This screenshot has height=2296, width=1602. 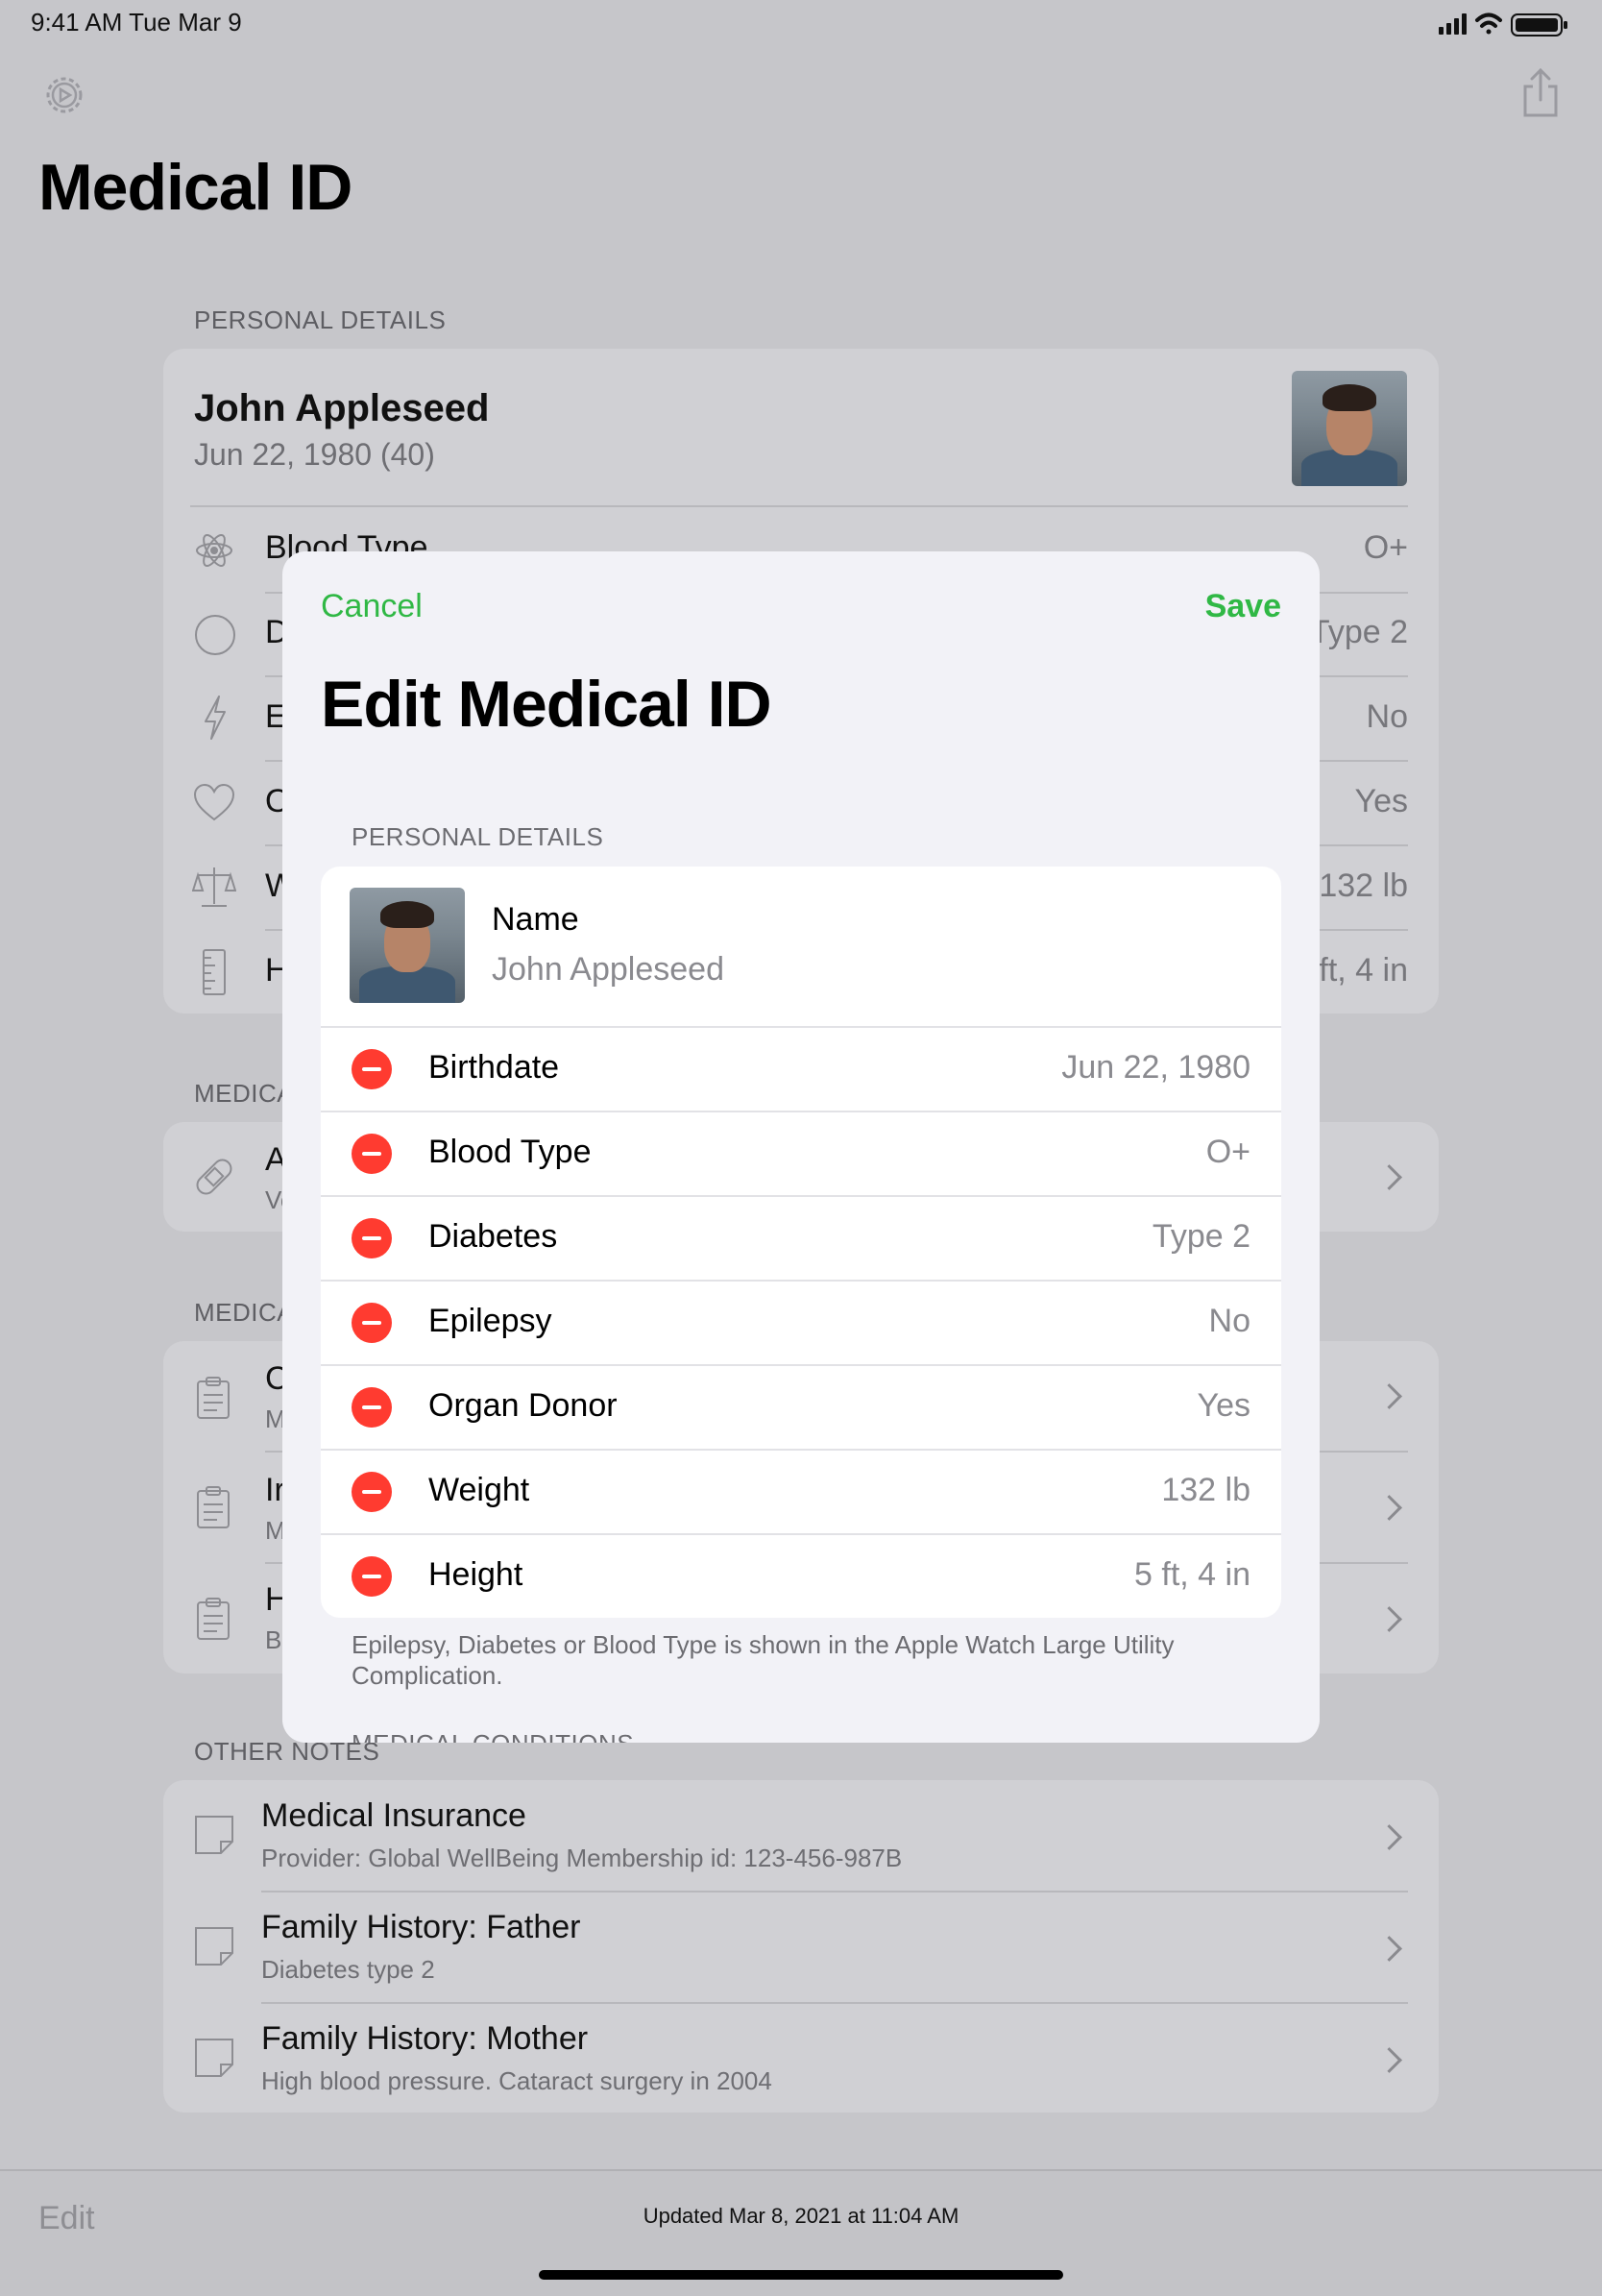 What do you see at coordinates (245, 1093) in the screenshot?
I see `medications-heading: MEDICA` at bounding box center [245, 1093].